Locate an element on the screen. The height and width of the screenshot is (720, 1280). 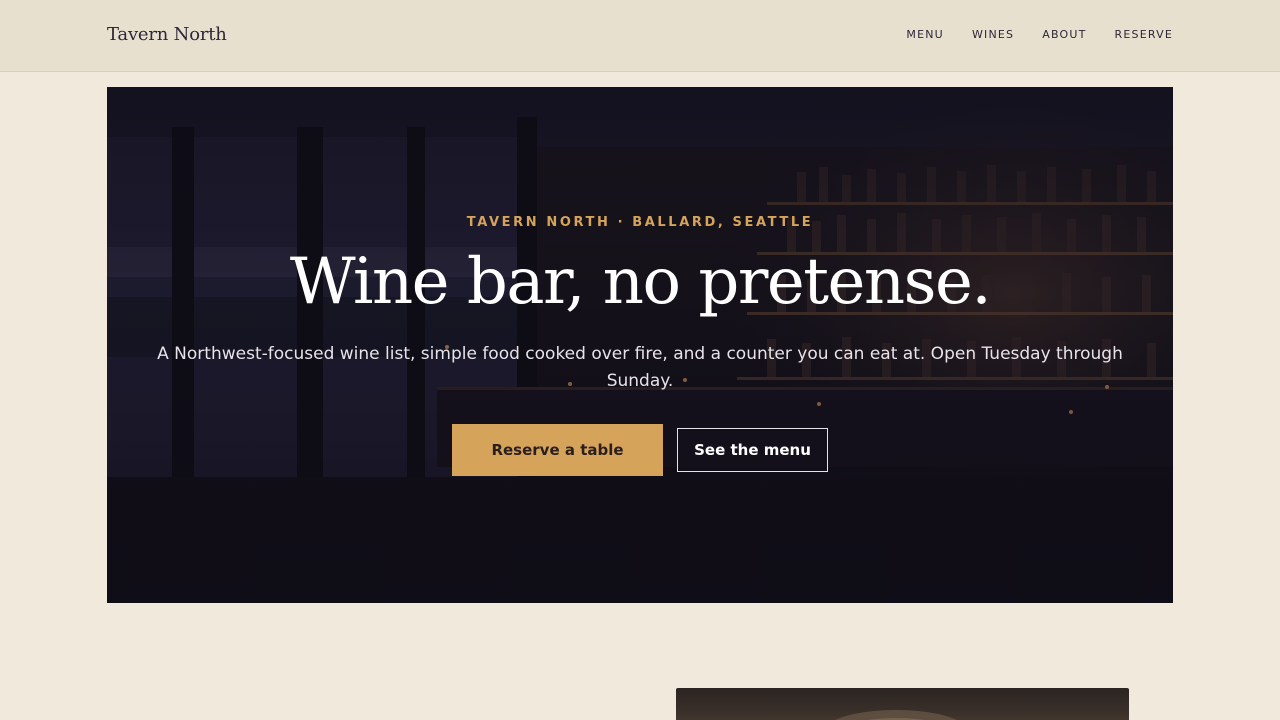
site-header: Tavern North MENU WINES ABOUT RESERVE is located at coordinates (640, 36).